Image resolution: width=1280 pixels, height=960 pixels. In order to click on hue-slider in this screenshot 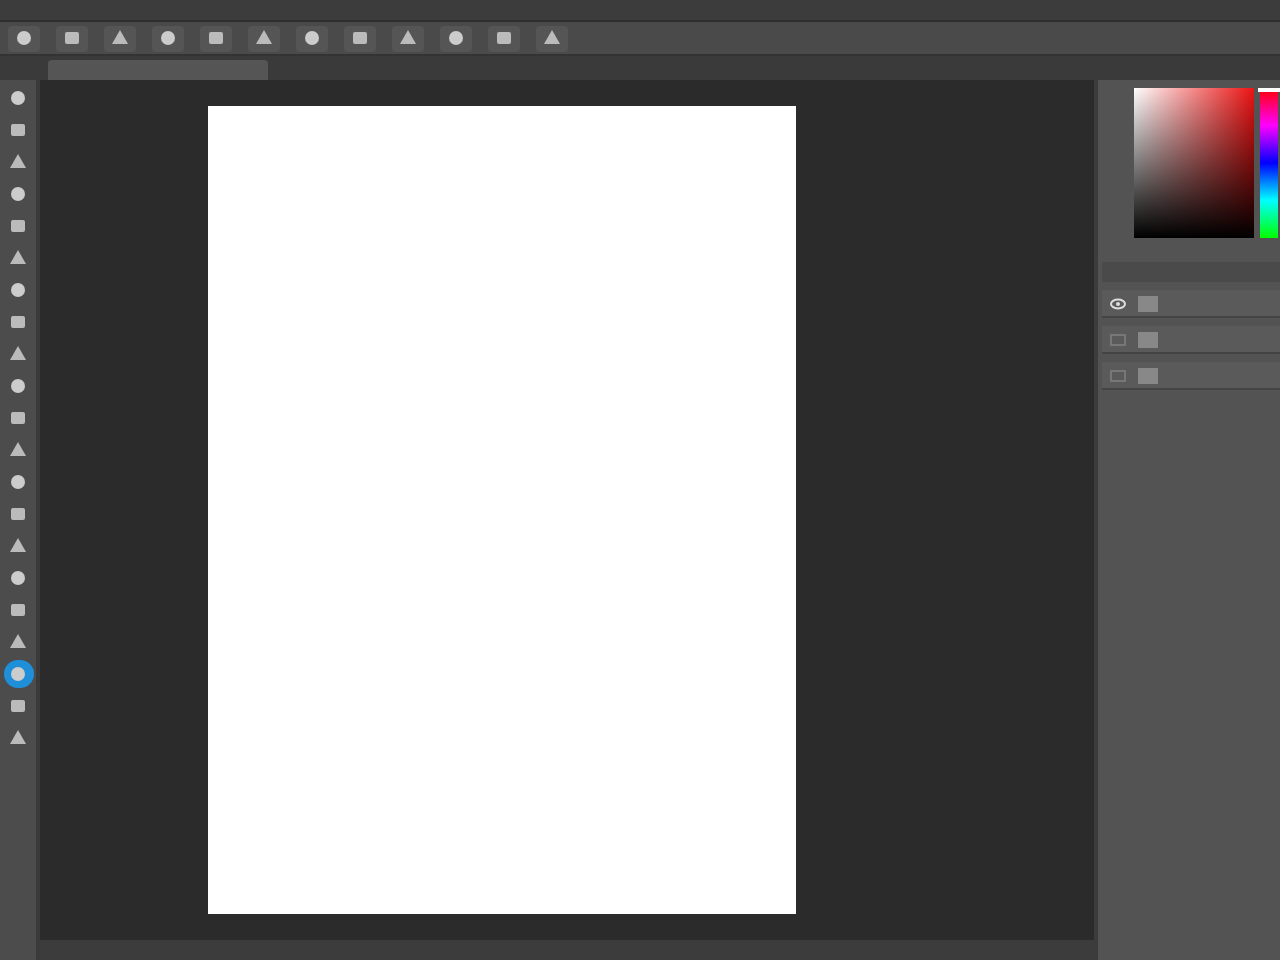, I will do `click(1269, 163)`.